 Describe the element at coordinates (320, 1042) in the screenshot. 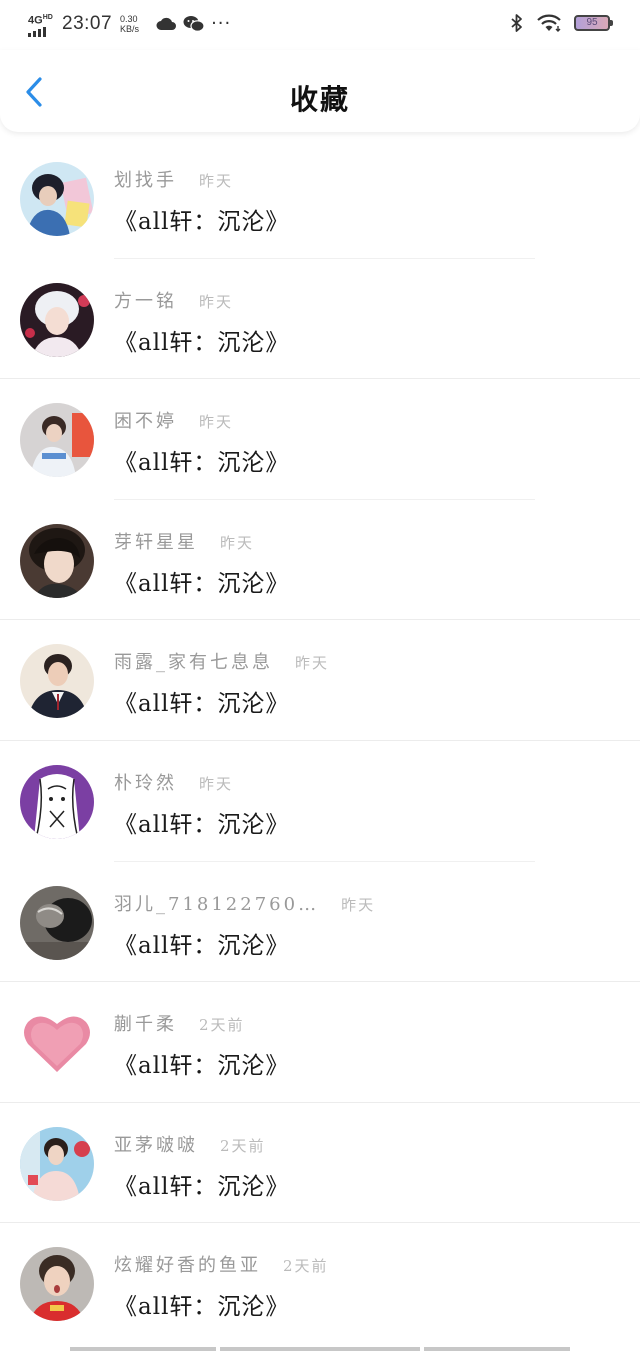

I see `list-item: 蒯千柔 2天前 《all轩：沉沦》` at that location.